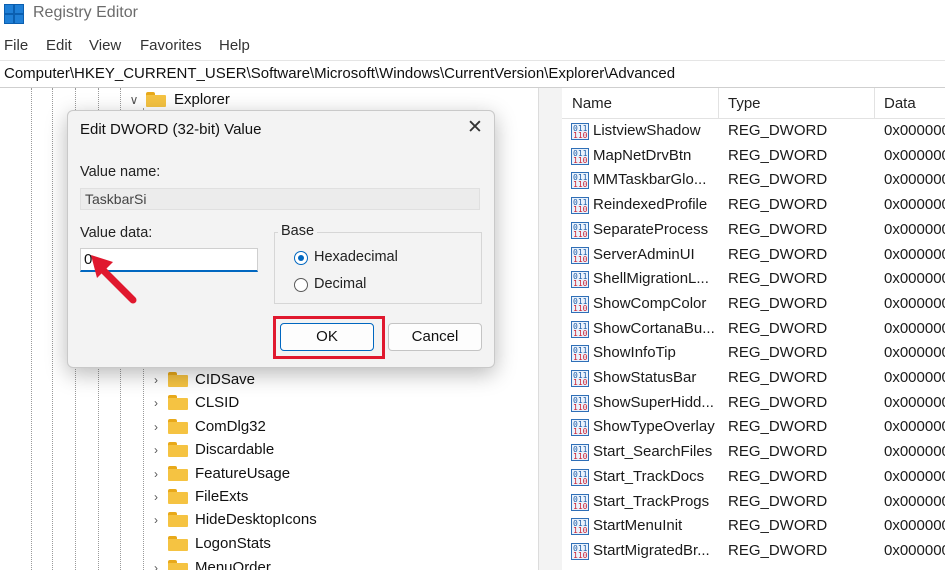  I want to click on tree-node: › CLSID, so click(300, 403).